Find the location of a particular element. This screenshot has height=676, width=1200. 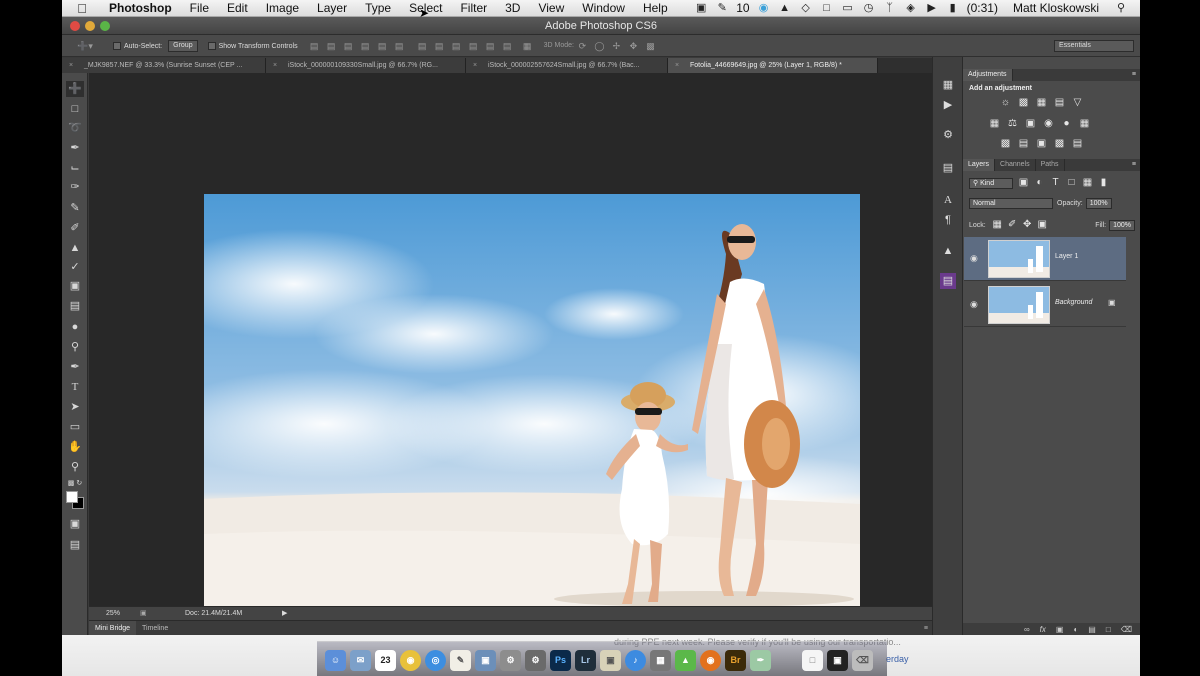

photoshop-icon: Ps is located at coordinates (560, 660).